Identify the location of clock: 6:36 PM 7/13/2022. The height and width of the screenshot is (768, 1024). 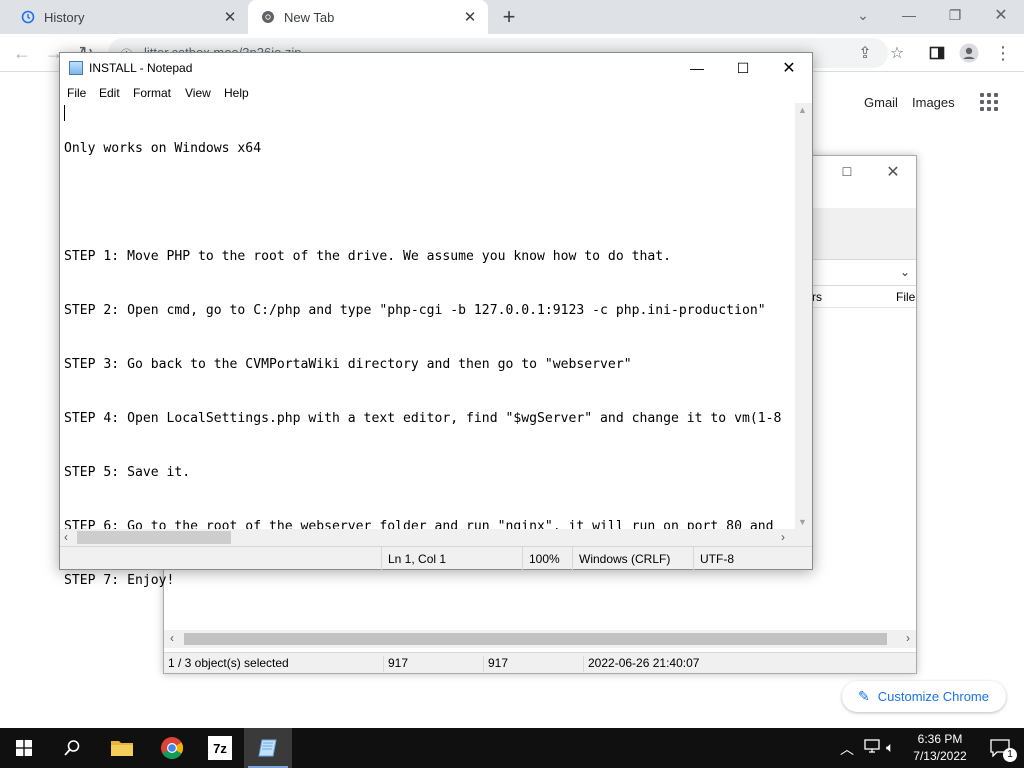
(940, 748).